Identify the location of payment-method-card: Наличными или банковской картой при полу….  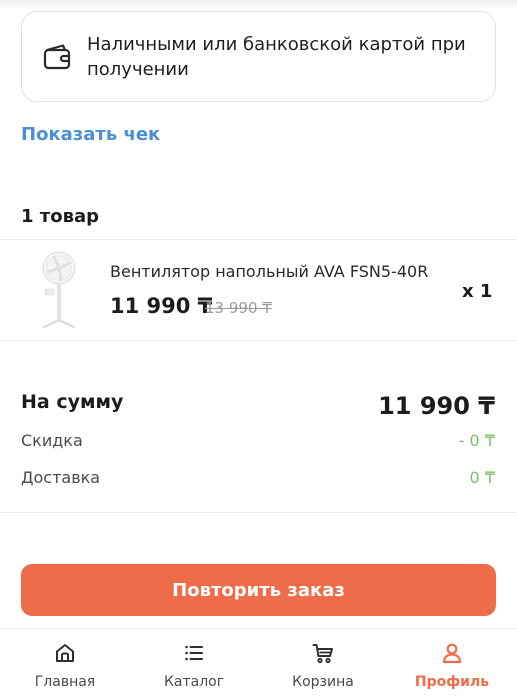
(258, 56).